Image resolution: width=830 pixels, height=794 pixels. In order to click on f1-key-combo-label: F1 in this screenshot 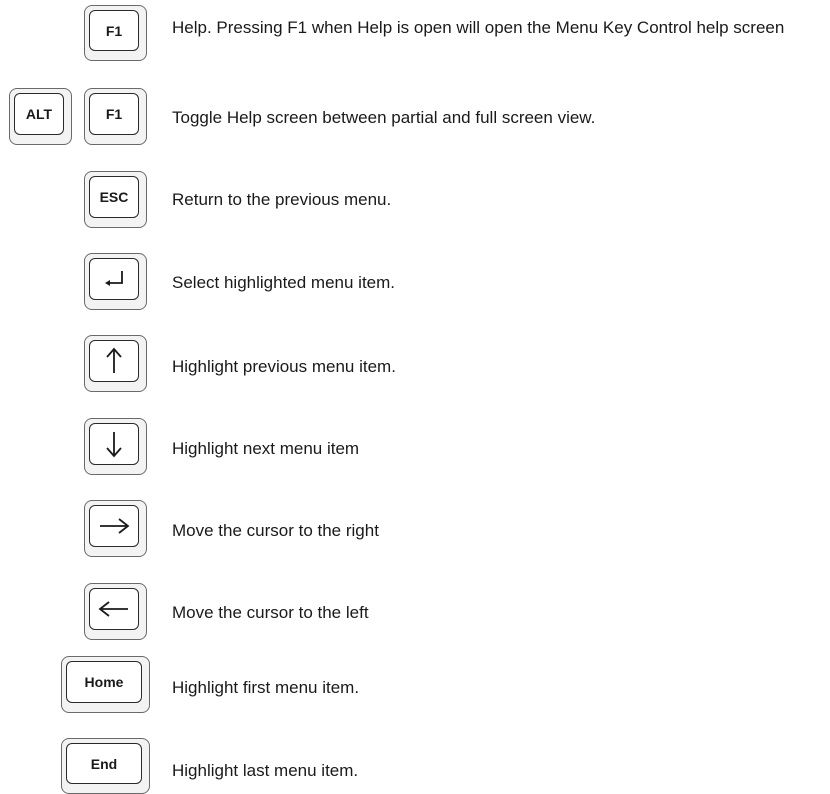, I will do `click(114, 114)`.